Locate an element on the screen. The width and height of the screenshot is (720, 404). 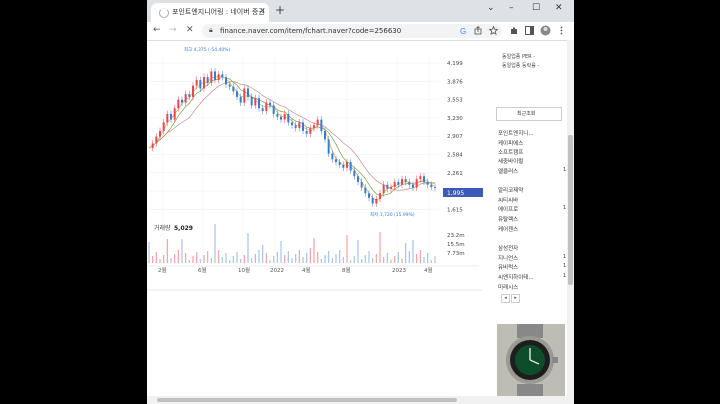
recent-view-item: 세중바이럴 is located at coordinates (510, 161).